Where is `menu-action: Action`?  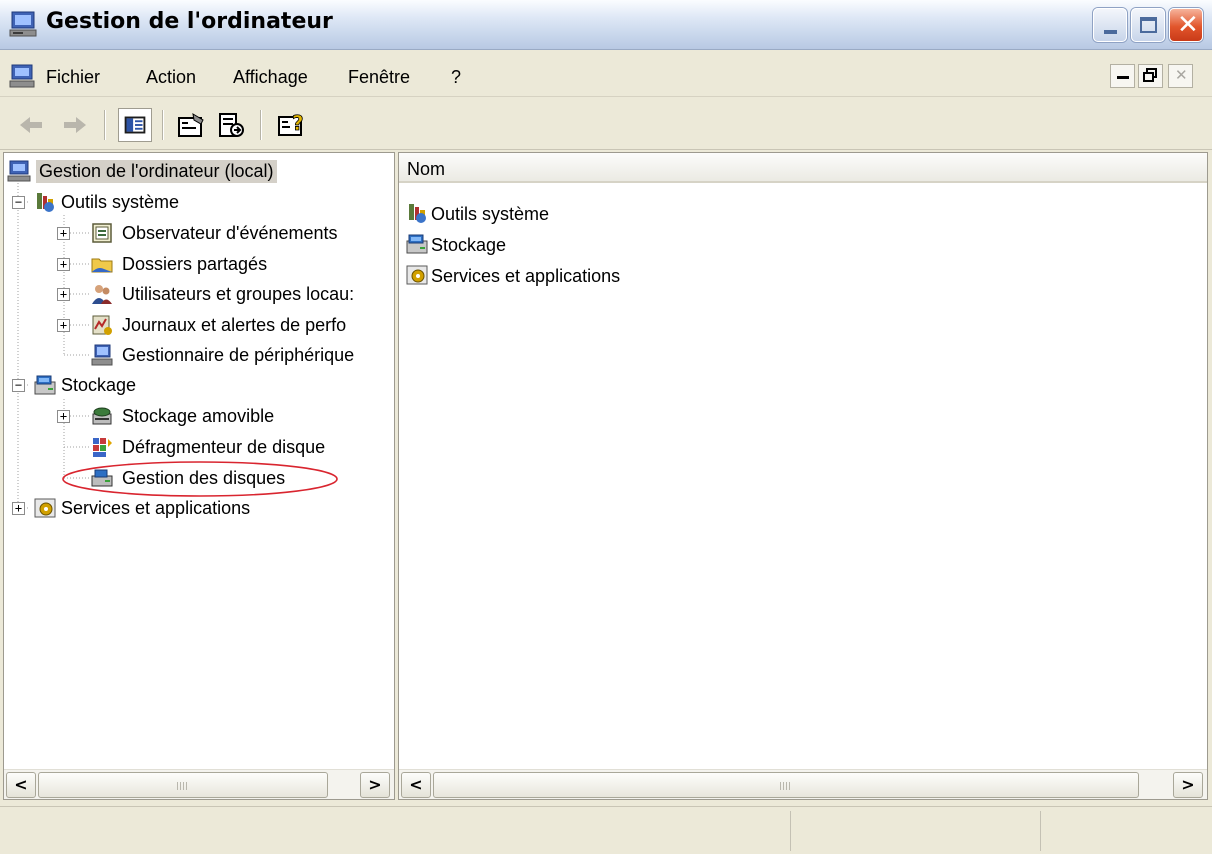 menu-action: Action is located at coordinates (171, 77).